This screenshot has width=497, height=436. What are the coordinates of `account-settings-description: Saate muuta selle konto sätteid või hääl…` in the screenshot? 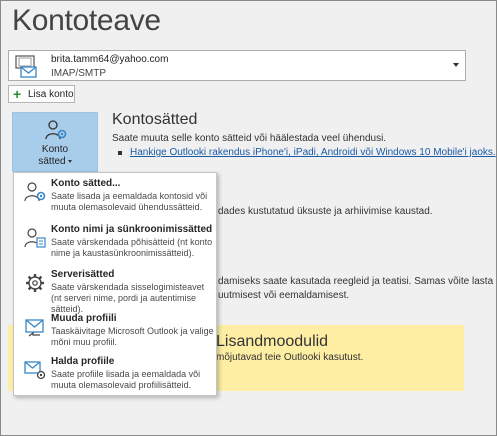 It's located at (249, 138).